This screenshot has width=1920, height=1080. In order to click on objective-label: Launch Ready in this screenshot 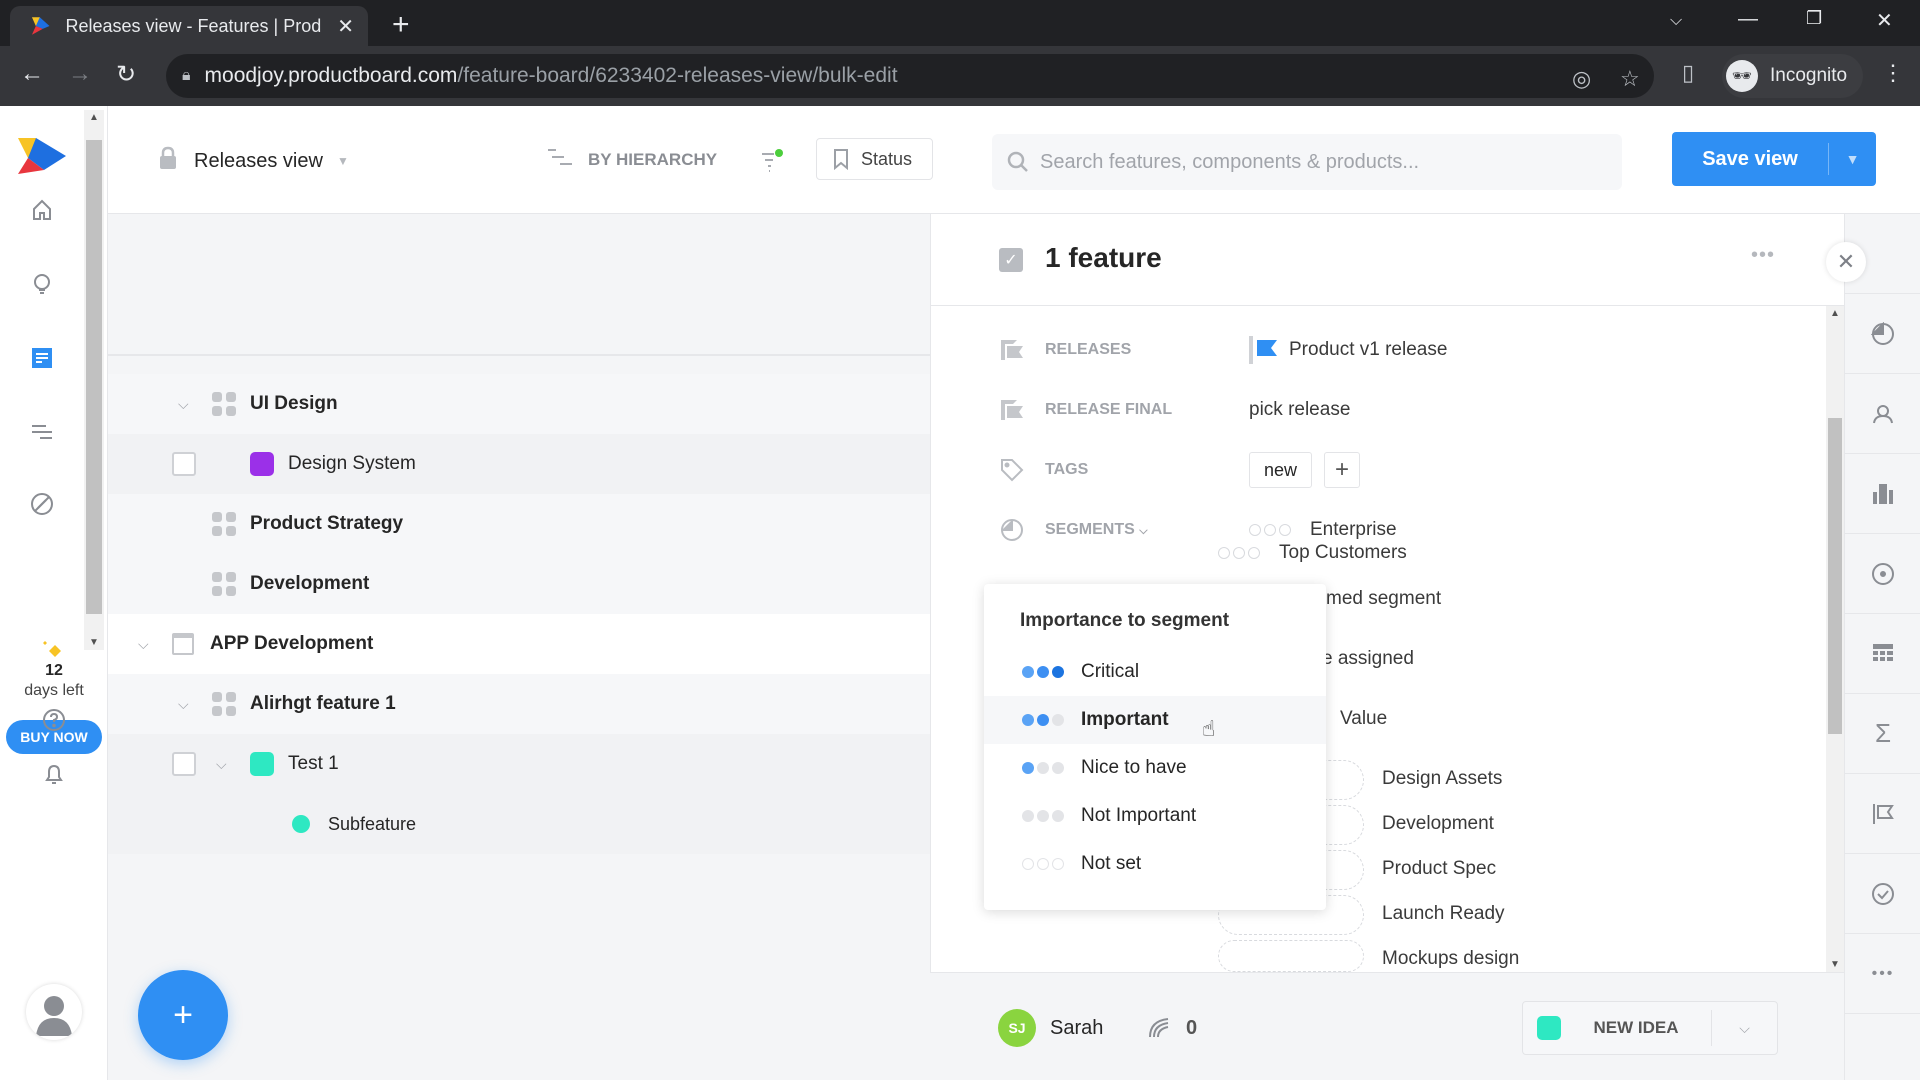, I will do `click(1443, 914)`.